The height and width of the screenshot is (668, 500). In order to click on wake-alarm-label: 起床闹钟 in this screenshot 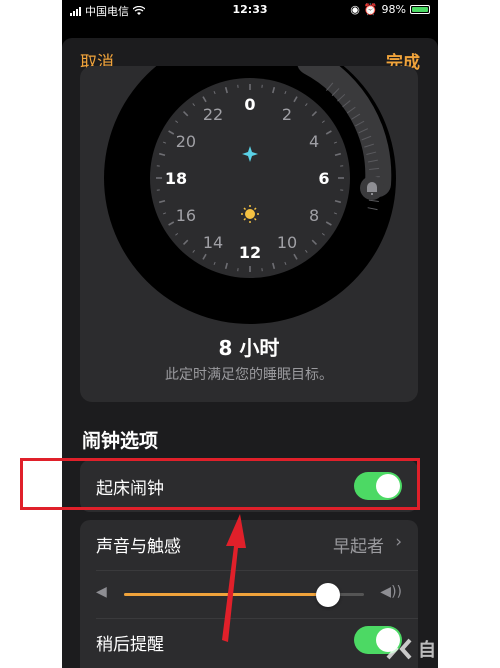, I will do `click(130, 489)`.